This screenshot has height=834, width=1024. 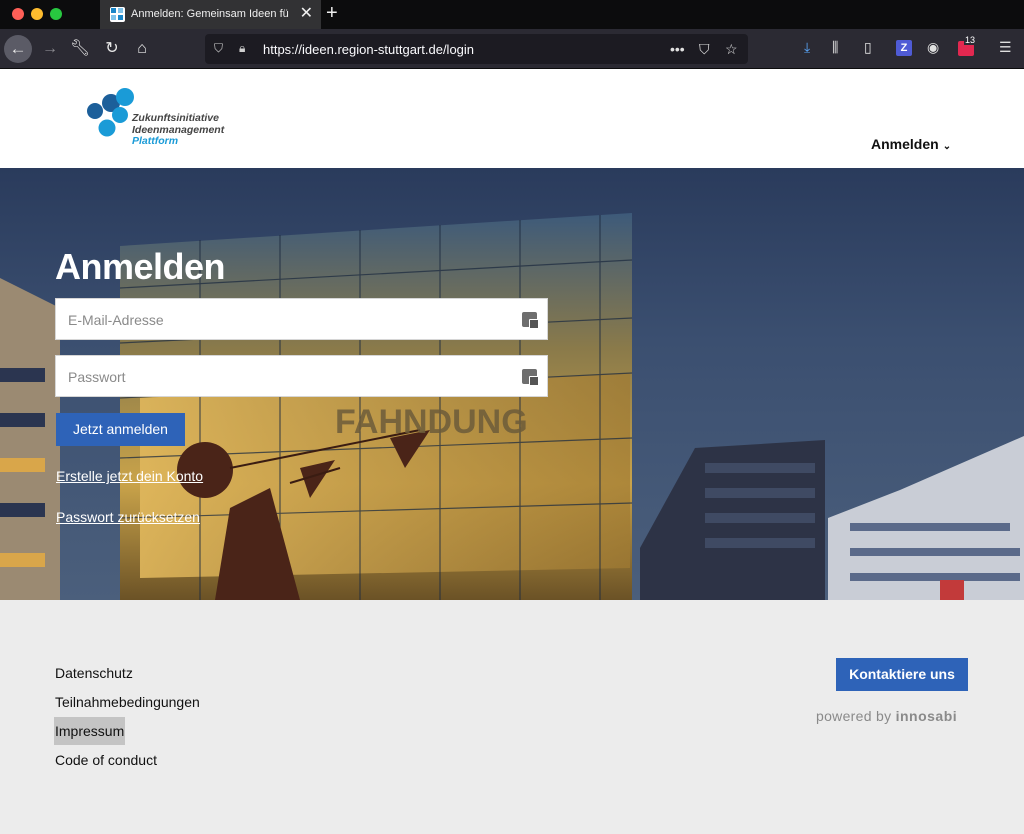 I want to click on account-icon: ◉, so click(x=933, y=47).